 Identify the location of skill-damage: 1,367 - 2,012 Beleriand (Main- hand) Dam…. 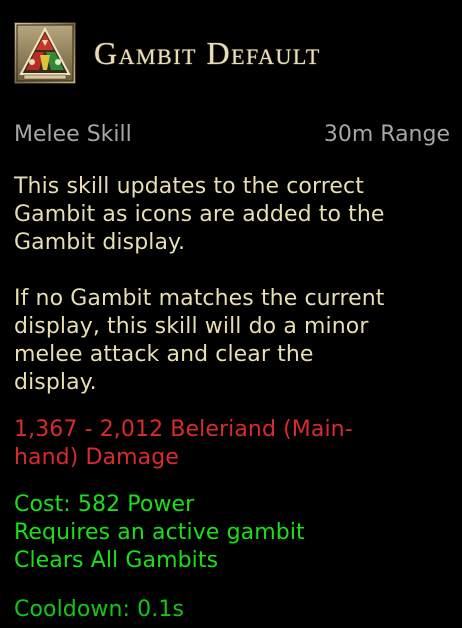
(183, 443).